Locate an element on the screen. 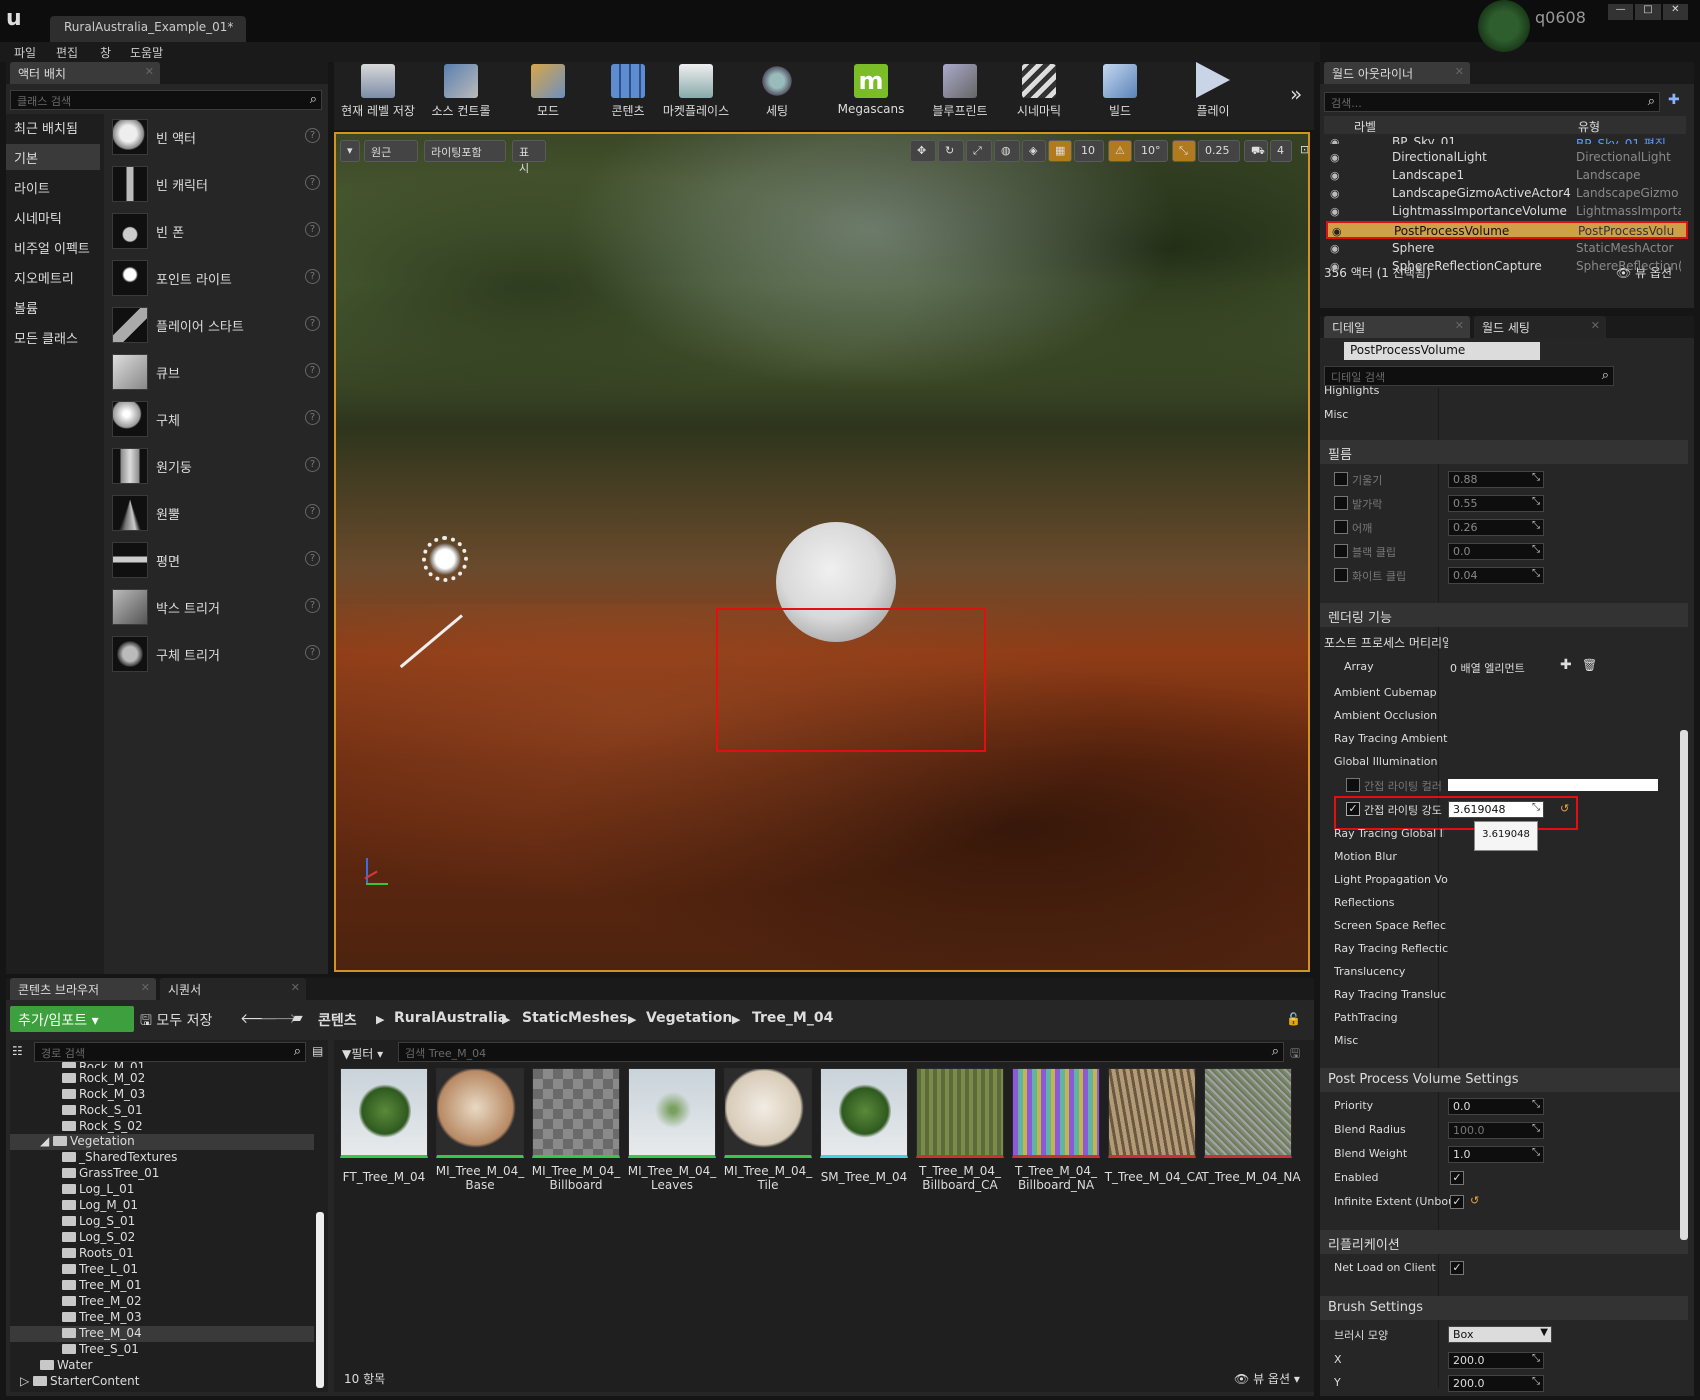 This screenshot has width=1700, height=1400. world-icon: ◍ is located at coordinates (1007, 151).